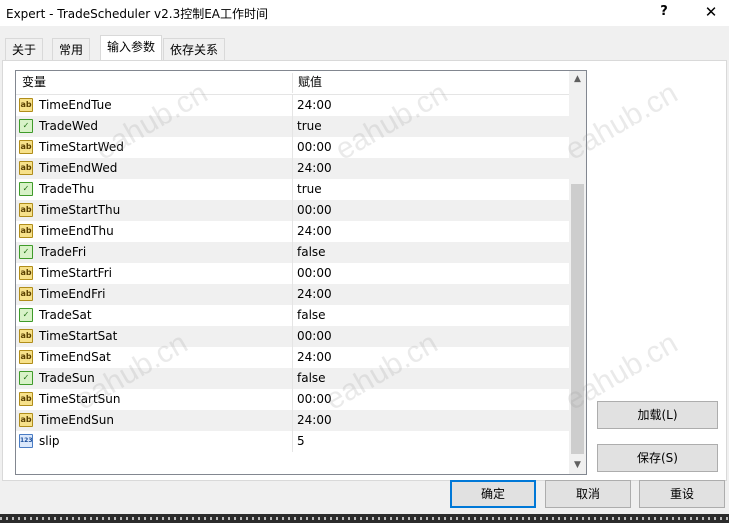 The image size is (729, 523). What do you see at coordinates (78, 336) in the screenshot?
I see `param-name: TimeStartSat` at bounding box center [78, 336].